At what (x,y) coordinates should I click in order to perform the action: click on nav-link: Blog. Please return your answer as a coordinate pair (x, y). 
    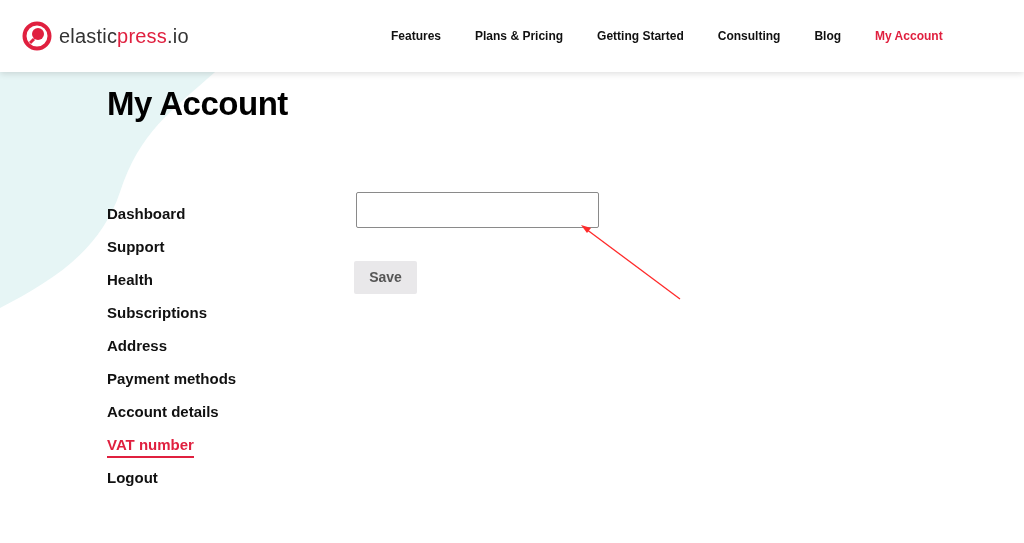
    Looking at the image, I should click on (828, 36).